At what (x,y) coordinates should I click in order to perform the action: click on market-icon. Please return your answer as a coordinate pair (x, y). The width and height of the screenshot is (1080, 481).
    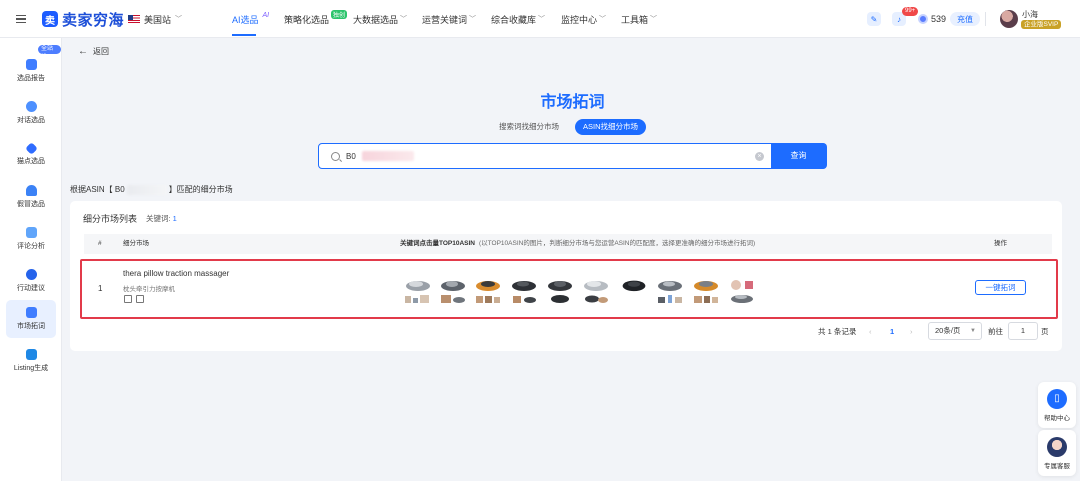
    Looking at the image, I should click on (31, 312).